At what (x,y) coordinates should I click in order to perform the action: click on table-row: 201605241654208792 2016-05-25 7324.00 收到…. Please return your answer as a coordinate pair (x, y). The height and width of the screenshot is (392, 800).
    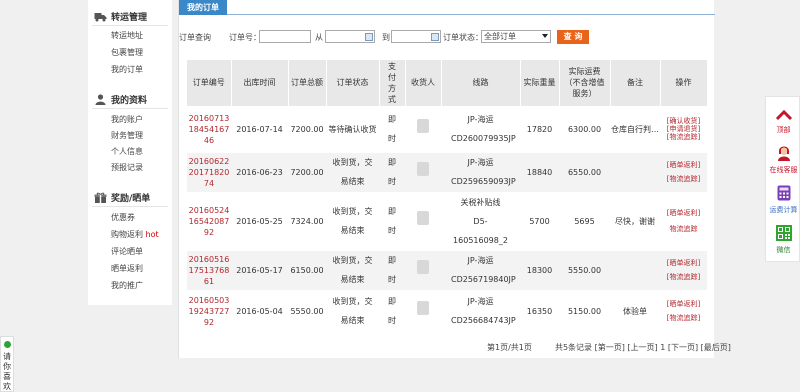
    Looking at the image, I should click on (447, 220).